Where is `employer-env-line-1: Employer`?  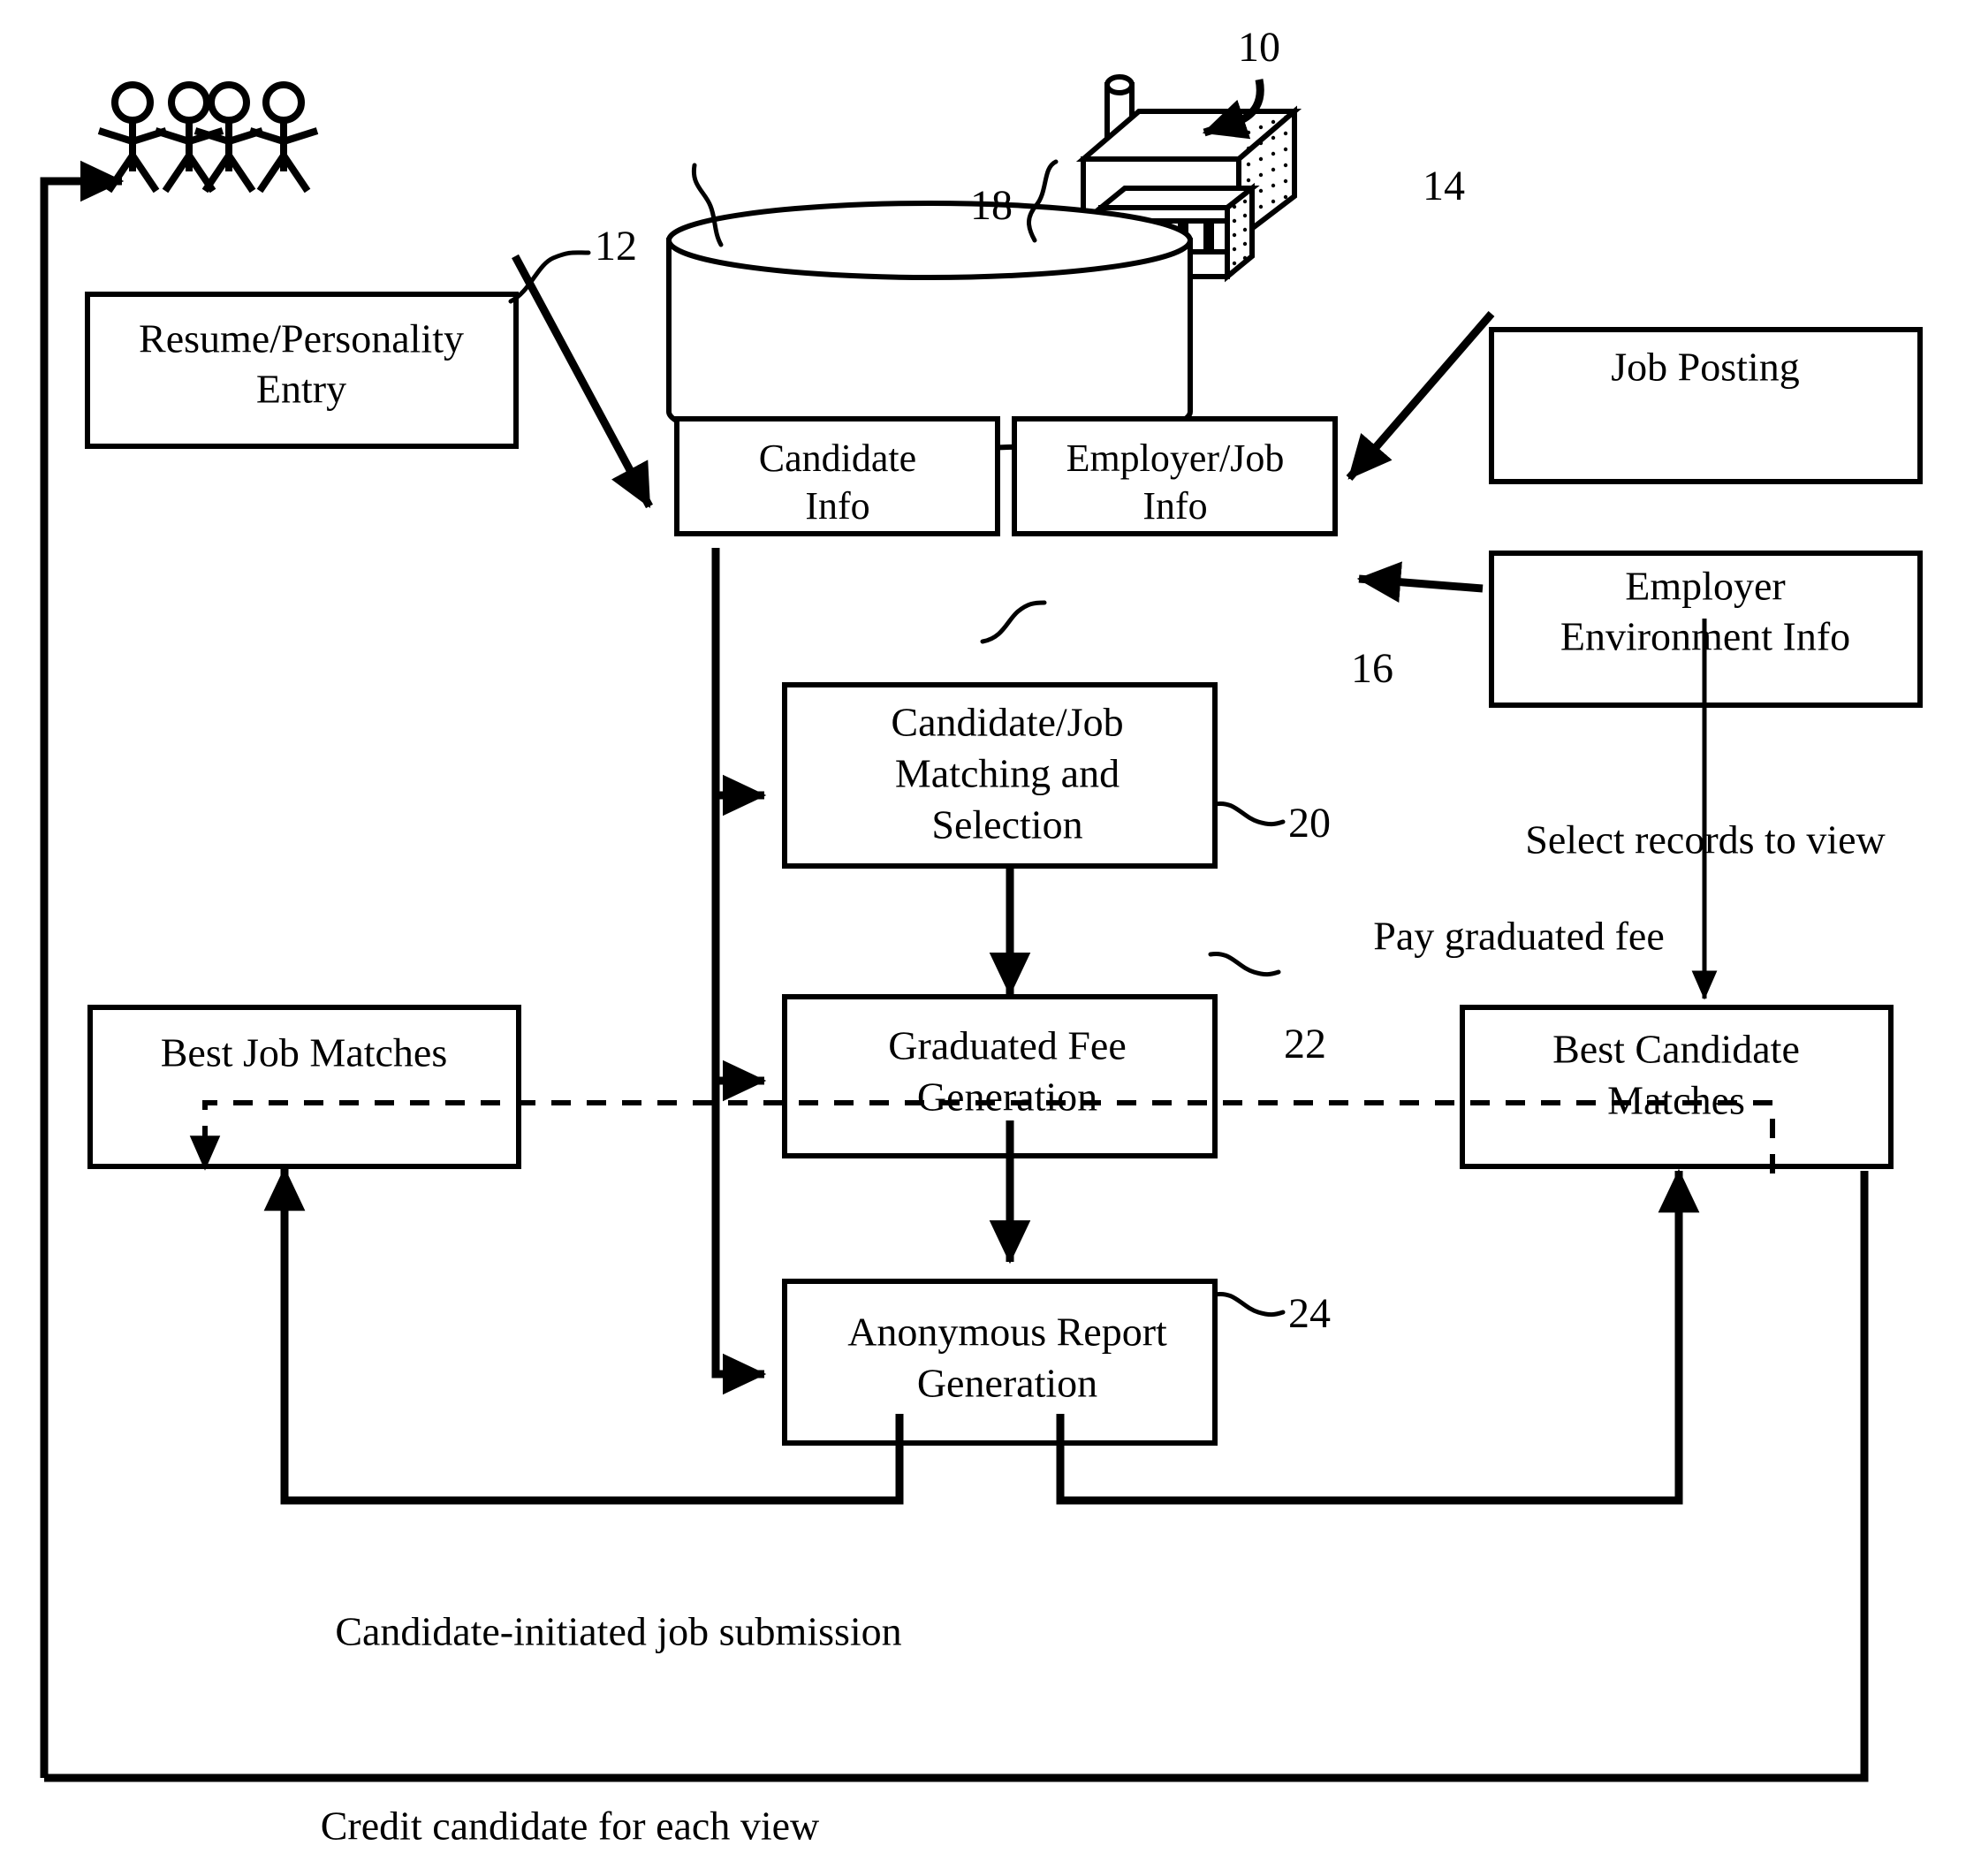
employer-env-line-1: Employer is located at coordinates (1705, 586).